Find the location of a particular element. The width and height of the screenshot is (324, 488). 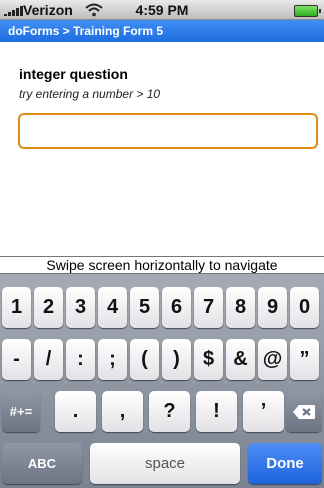

key-hyphen: - is located at coordinates (16, 359).